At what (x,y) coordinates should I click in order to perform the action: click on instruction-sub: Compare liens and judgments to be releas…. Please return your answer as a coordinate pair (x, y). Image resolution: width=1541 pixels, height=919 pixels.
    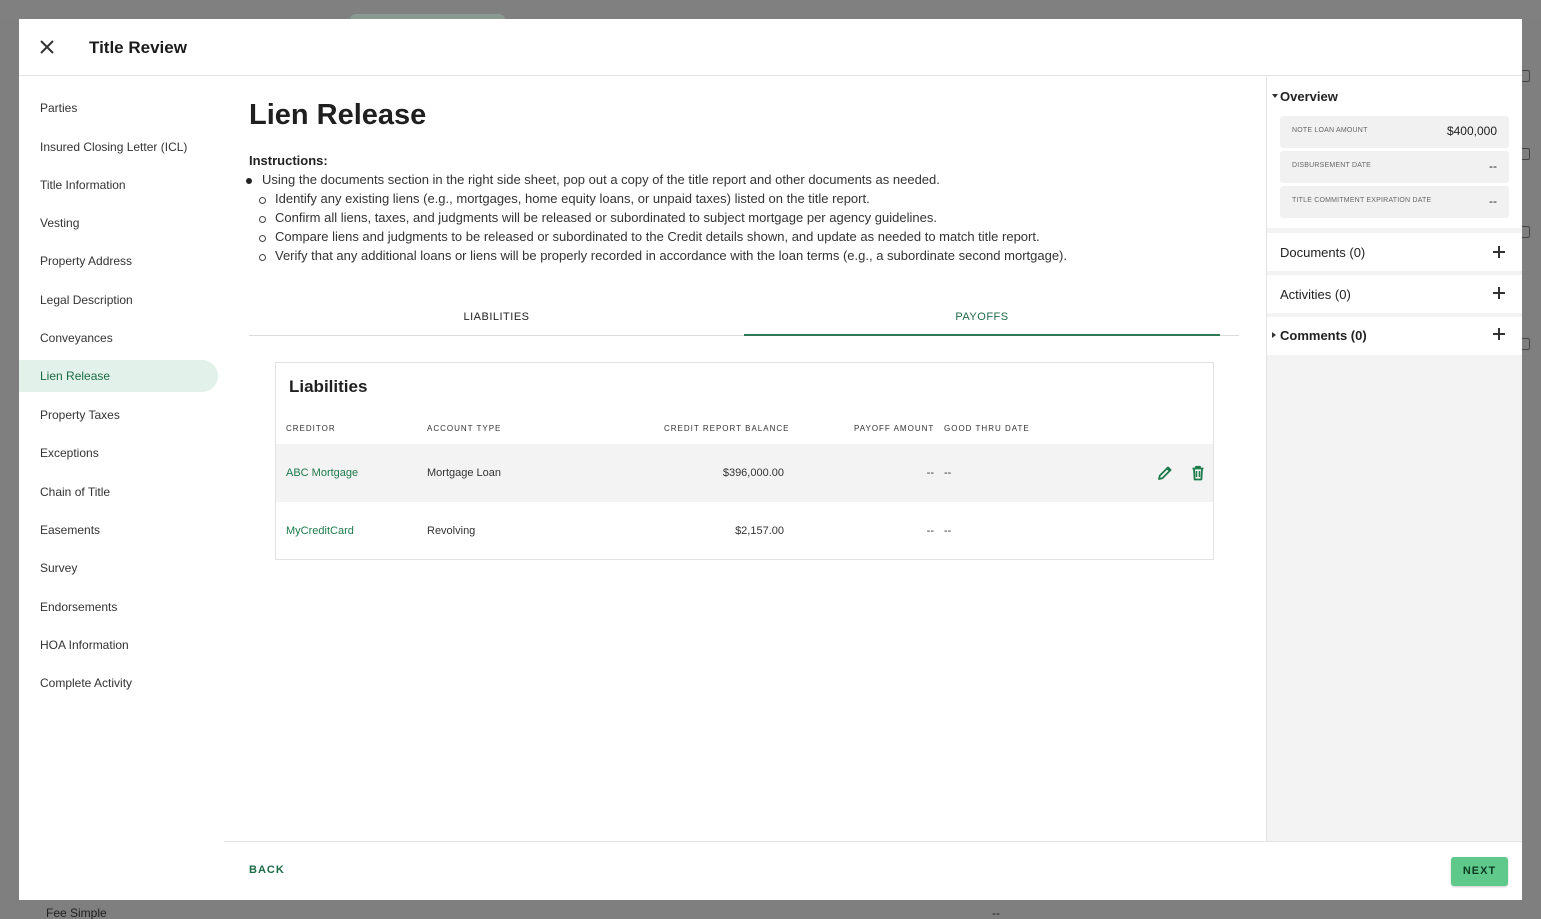
    Looking at the image, I should click on (657, 236).